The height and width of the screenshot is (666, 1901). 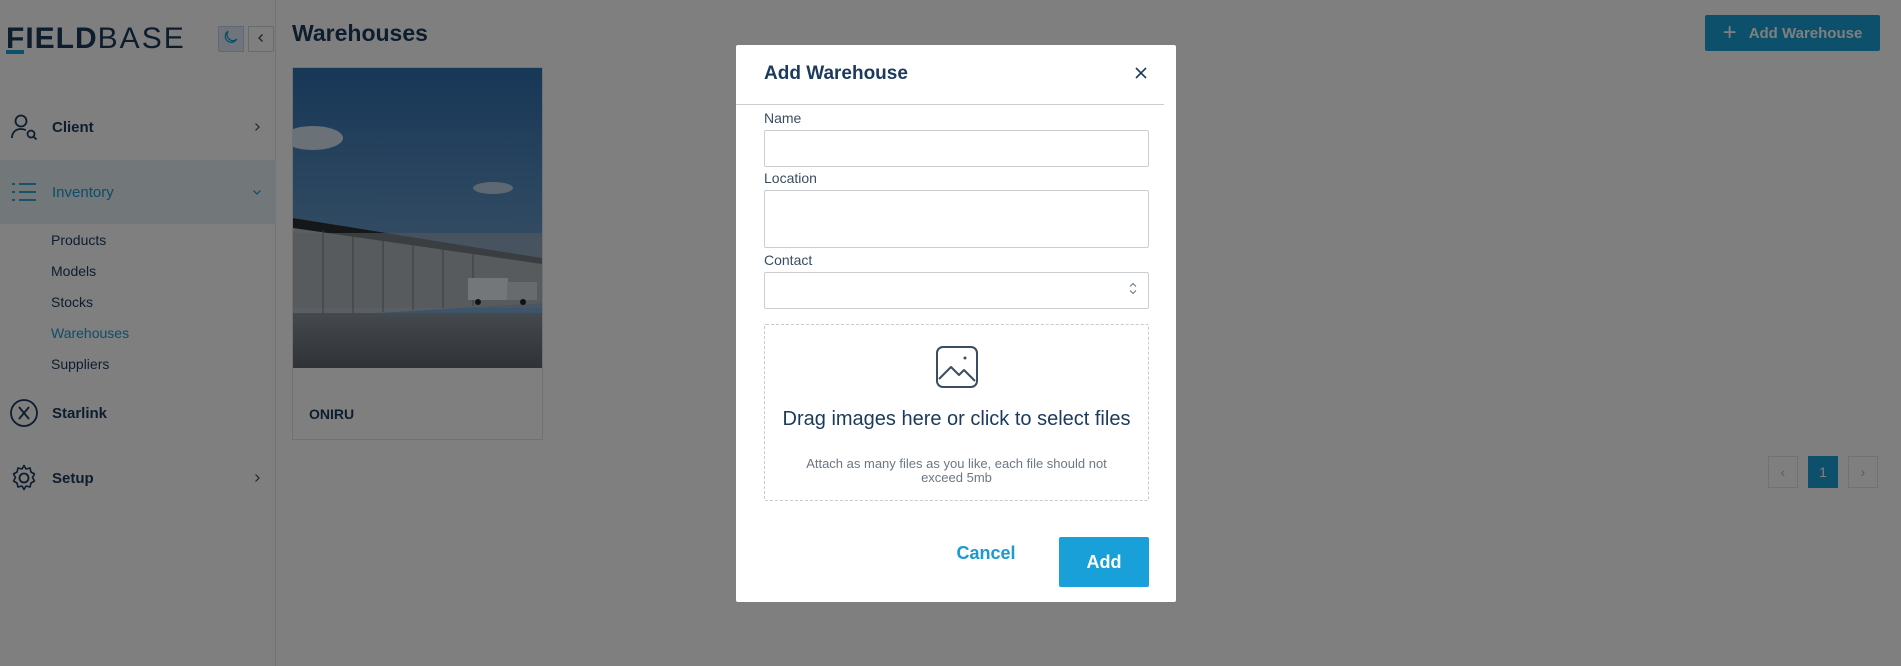 I want to click on close-button, so click(x=1141, y=75).